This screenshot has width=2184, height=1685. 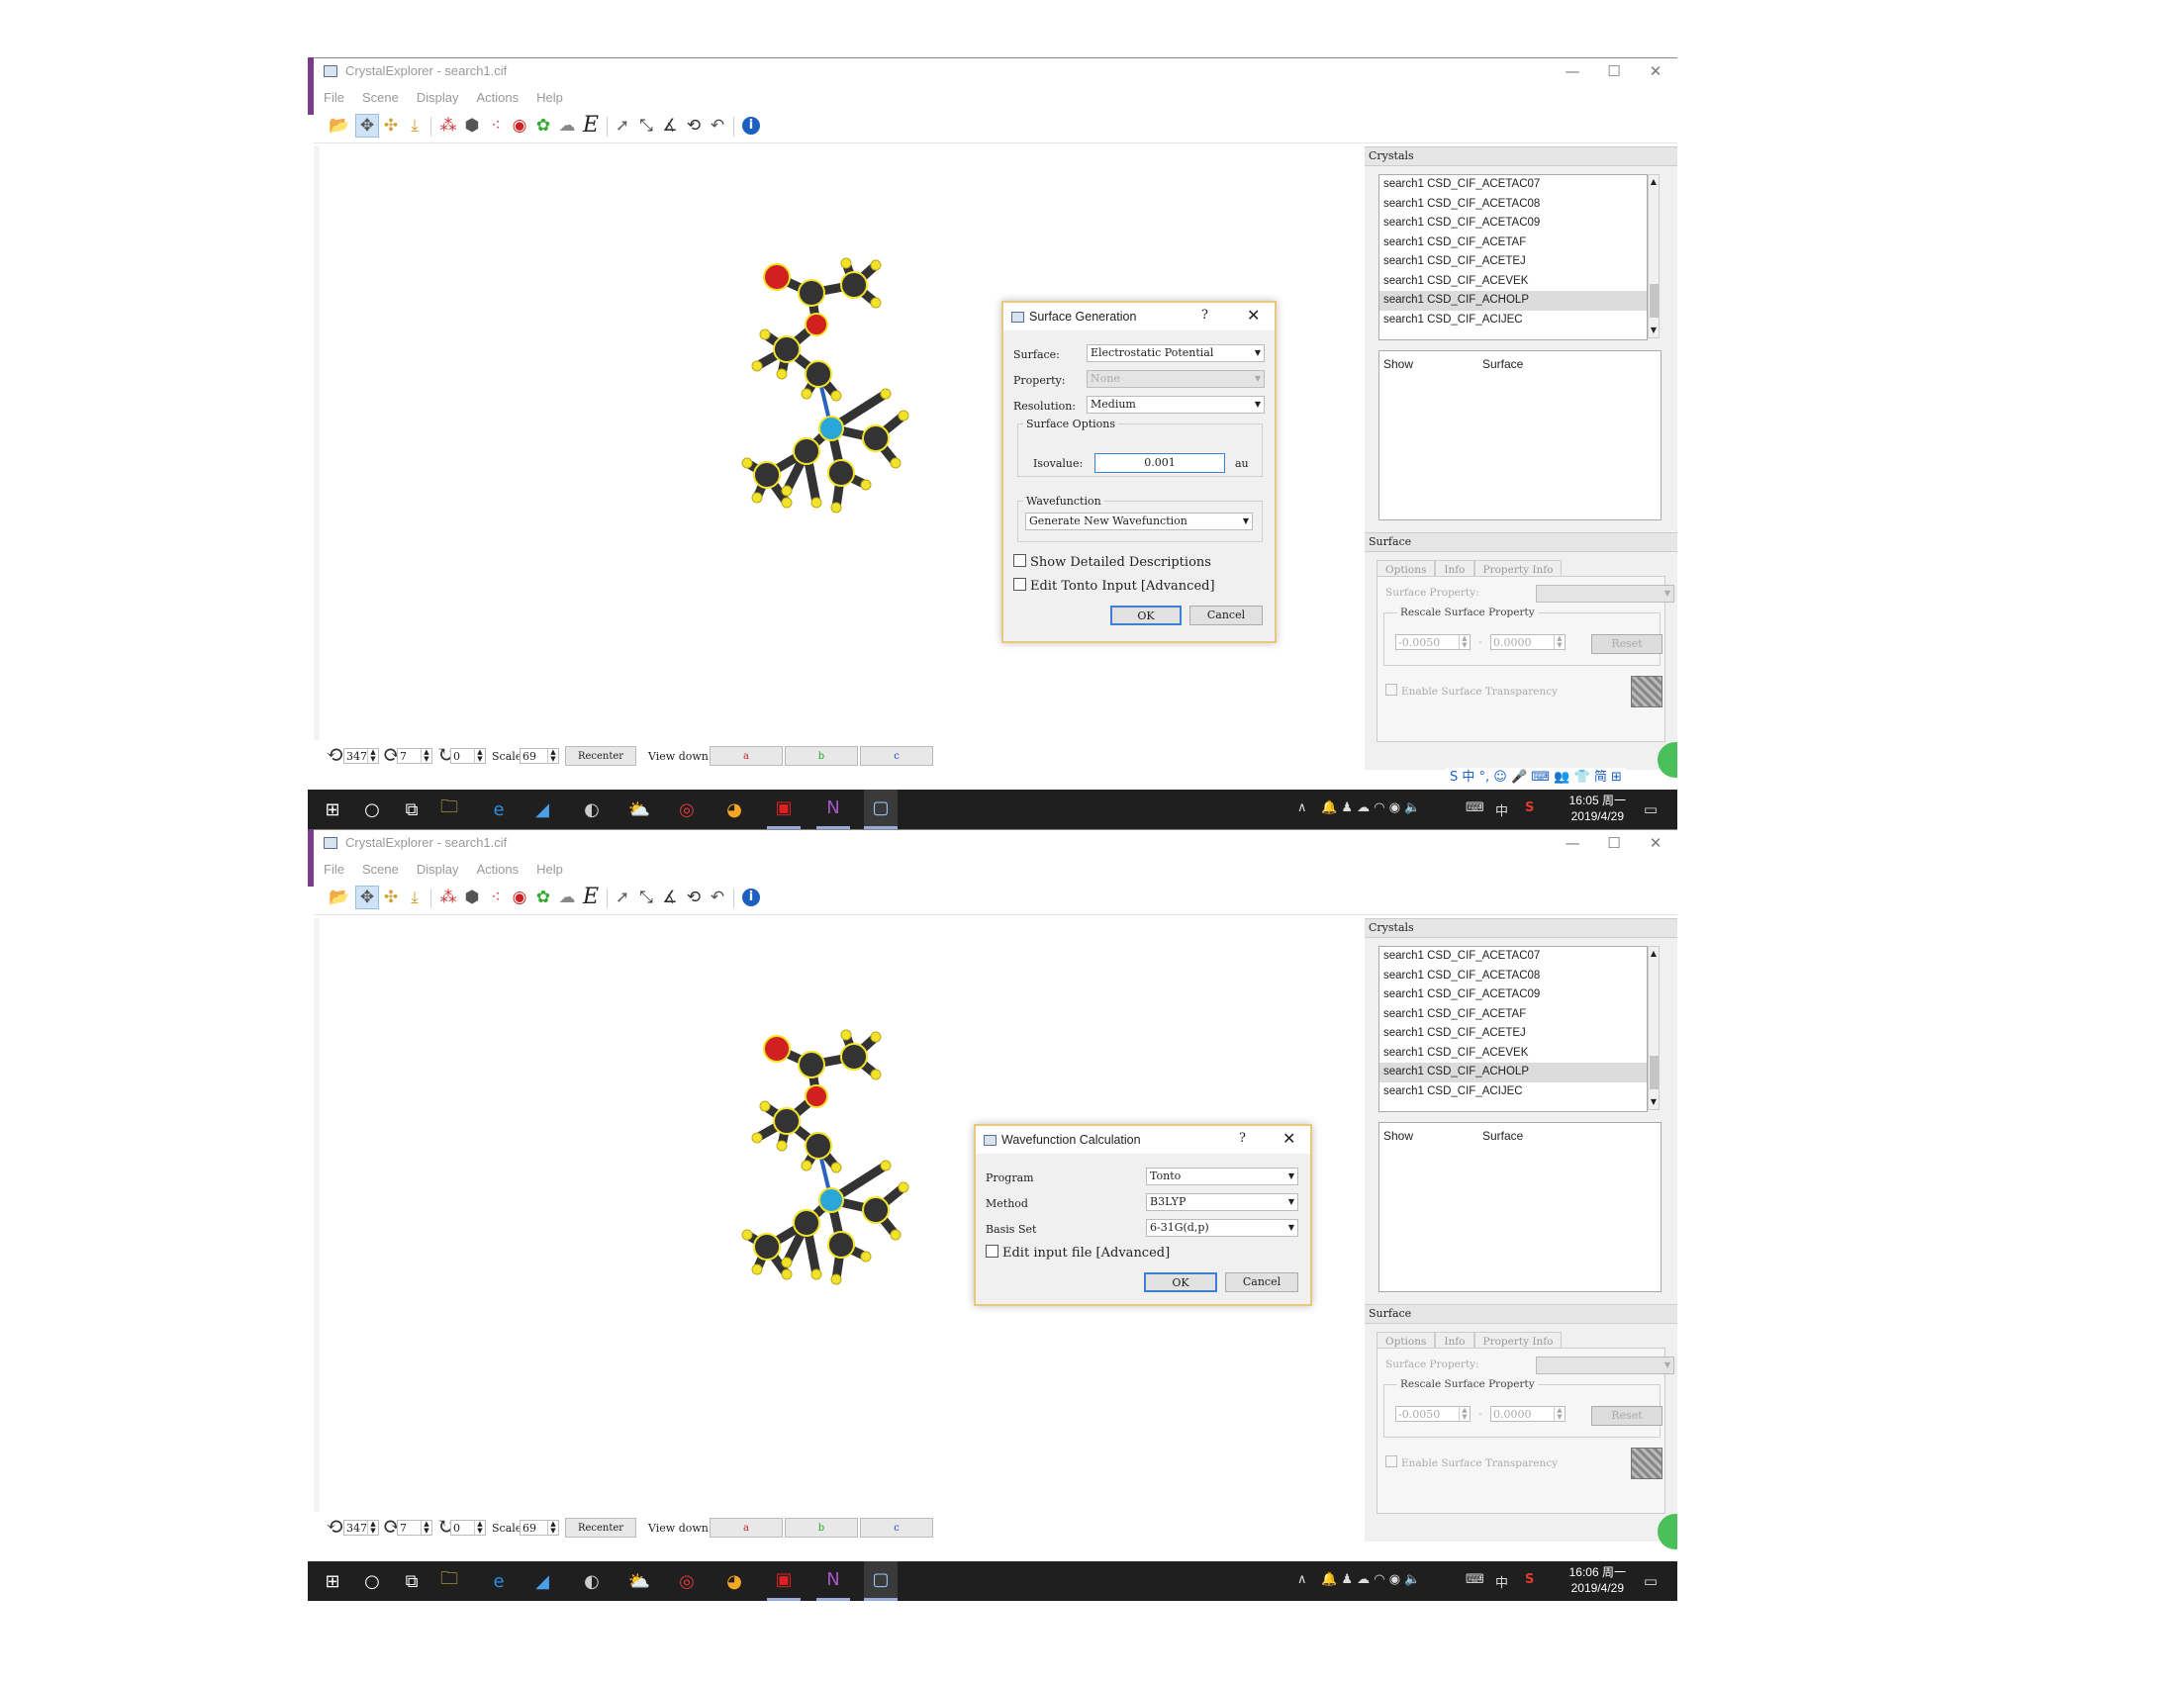 I want to click on info-icon: i, so click(x=751, y=898).